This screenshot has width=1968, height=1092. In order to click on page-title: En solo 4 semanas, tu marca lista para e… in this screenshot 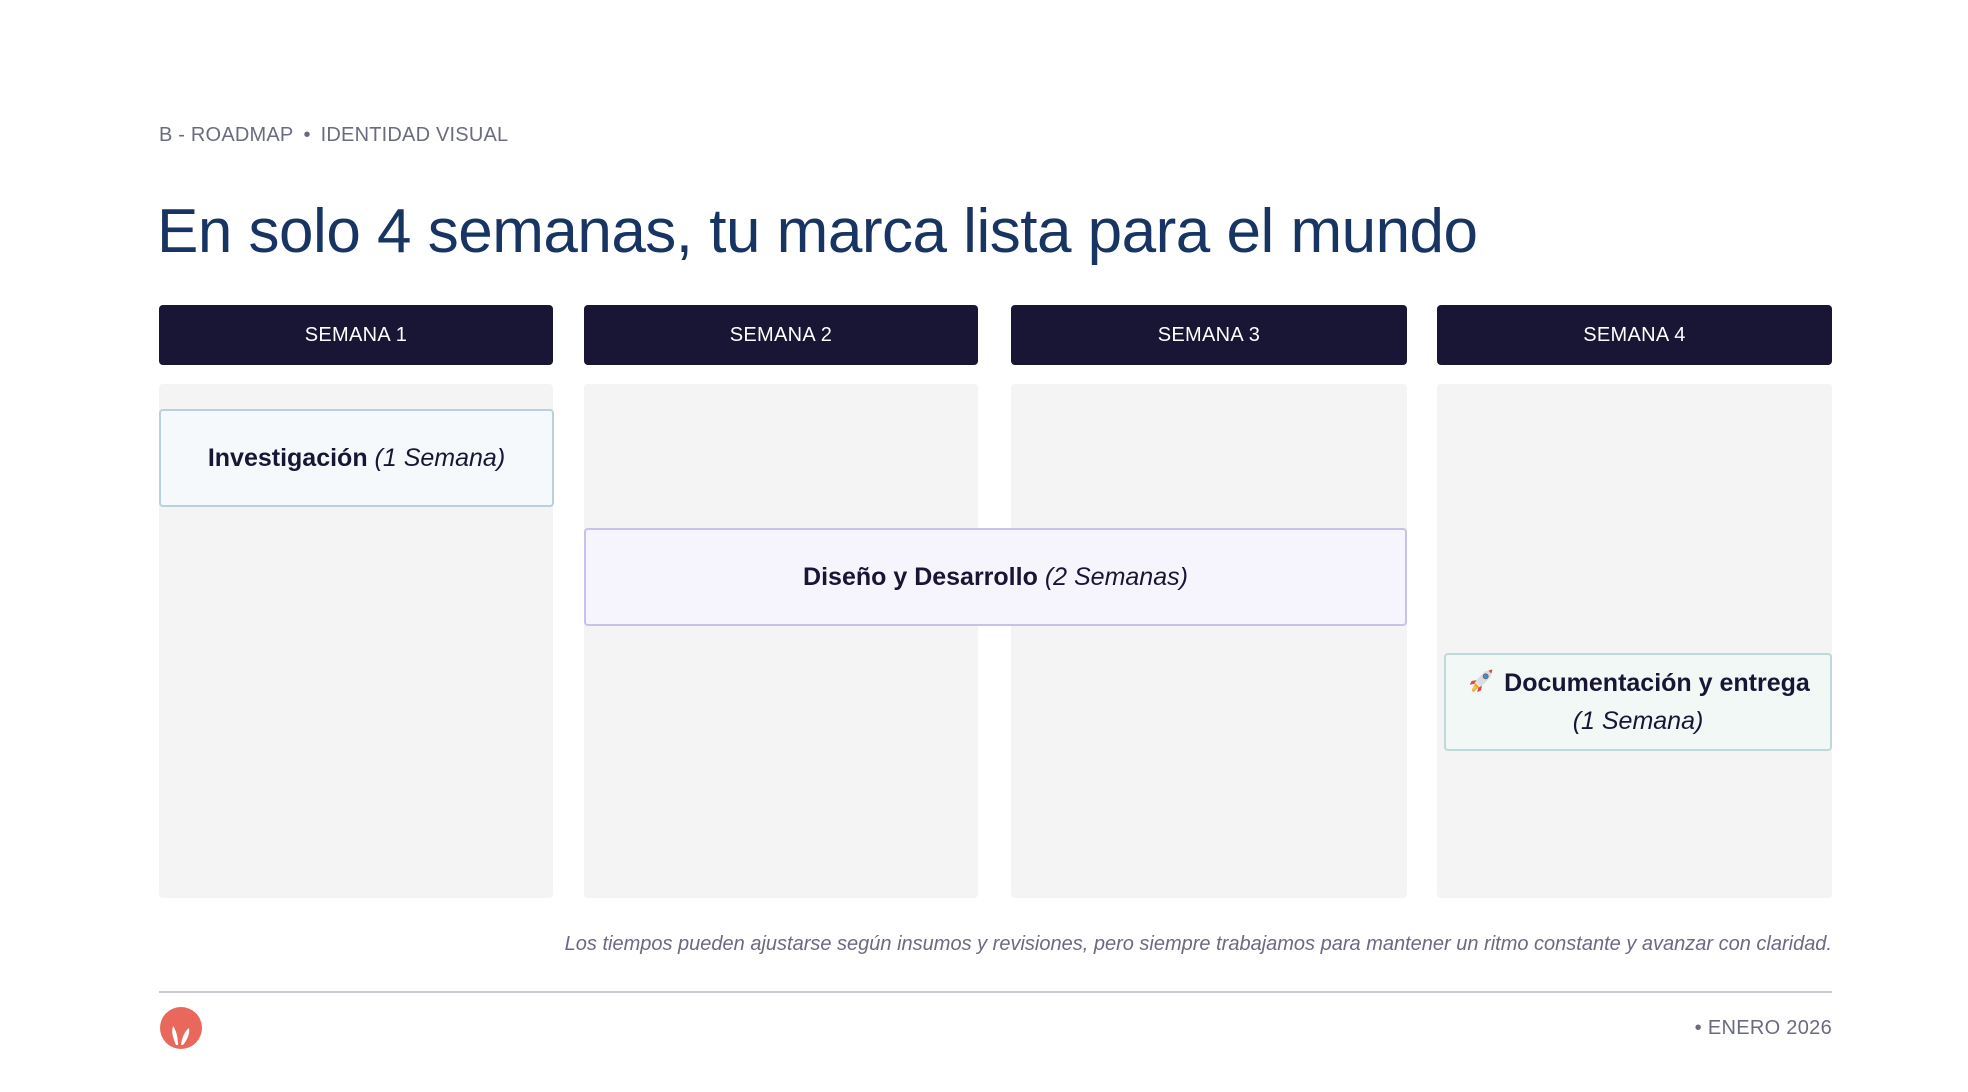, I will do `click(817, 231)`.